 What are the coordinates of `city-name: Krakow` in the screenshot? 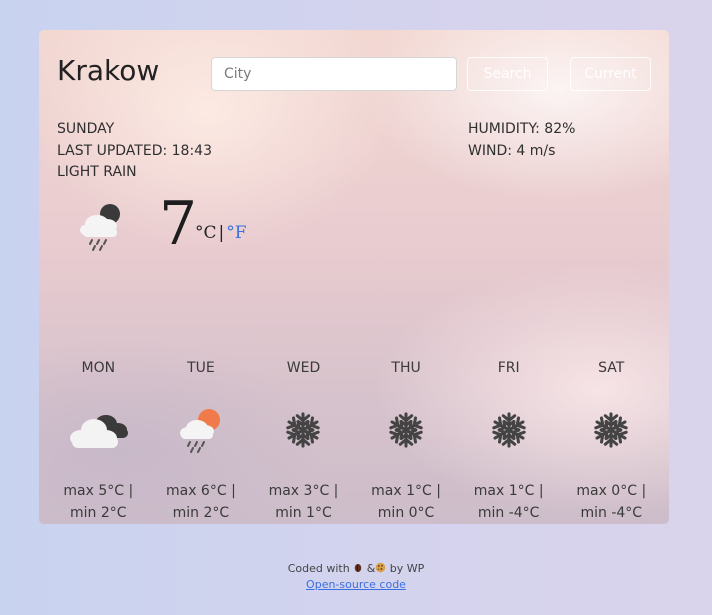 It's located at (108, 70).